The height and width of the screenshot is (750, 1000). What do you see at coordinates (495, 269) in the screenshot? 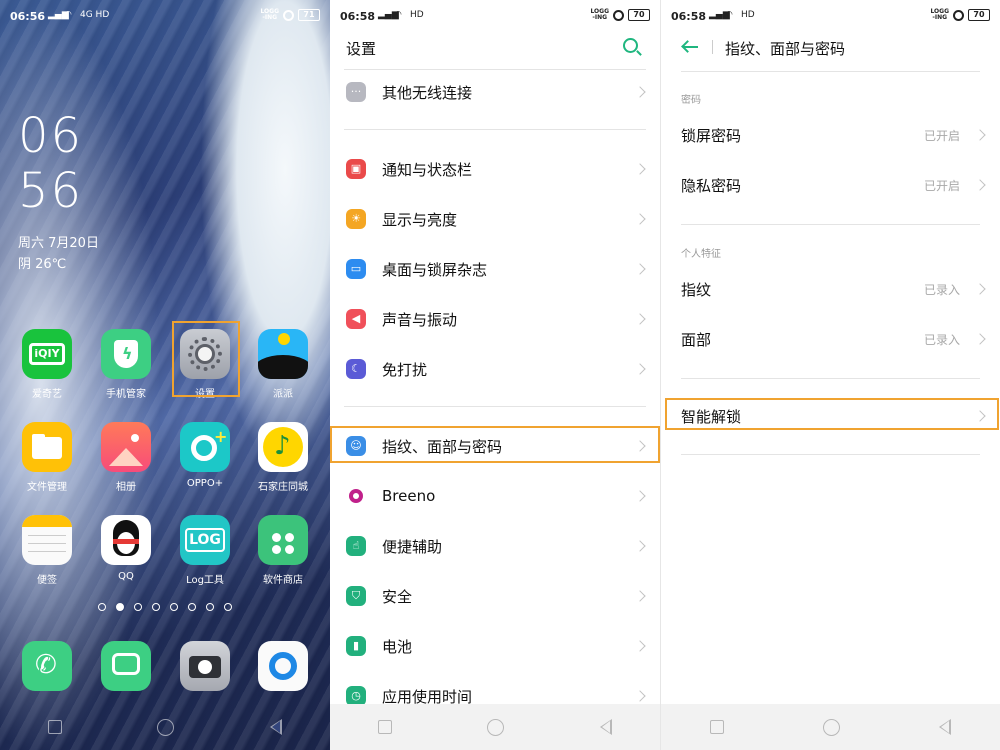
I see `settings-item-wallpaper: ▭ 桌面与锁屏杂志` at bounding box center [495, 269].